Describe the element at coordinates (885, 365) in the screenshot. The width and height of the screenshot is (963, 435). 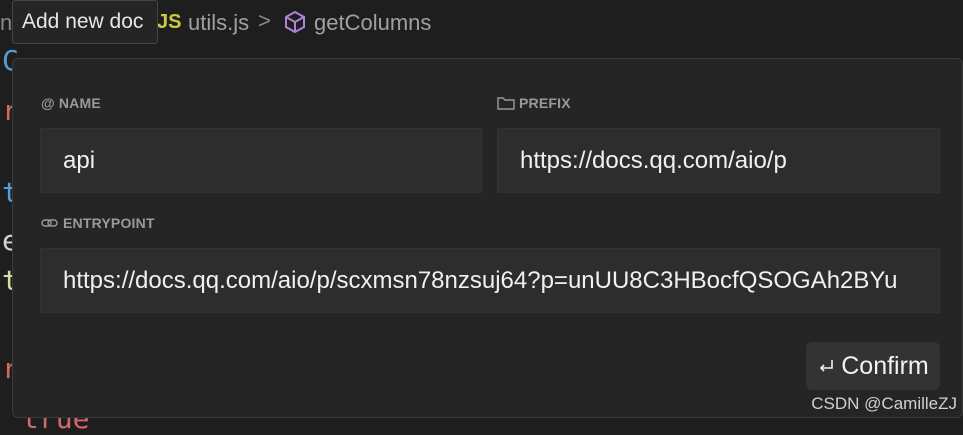
I see `confirm-label: Confirm` at that location.